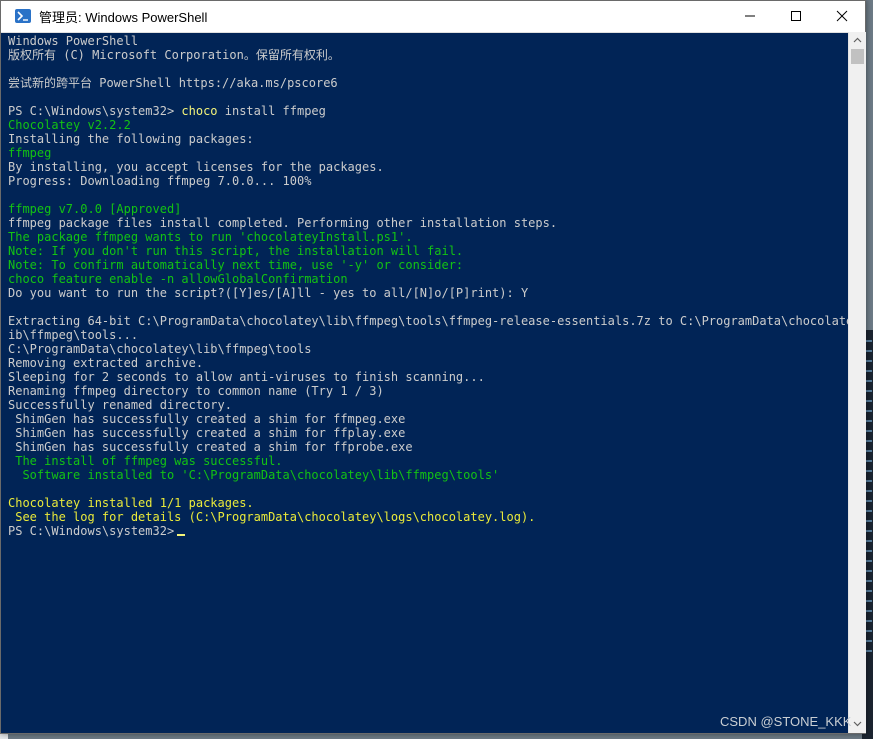  I want to click on minimize-icon, so click(750, 16).